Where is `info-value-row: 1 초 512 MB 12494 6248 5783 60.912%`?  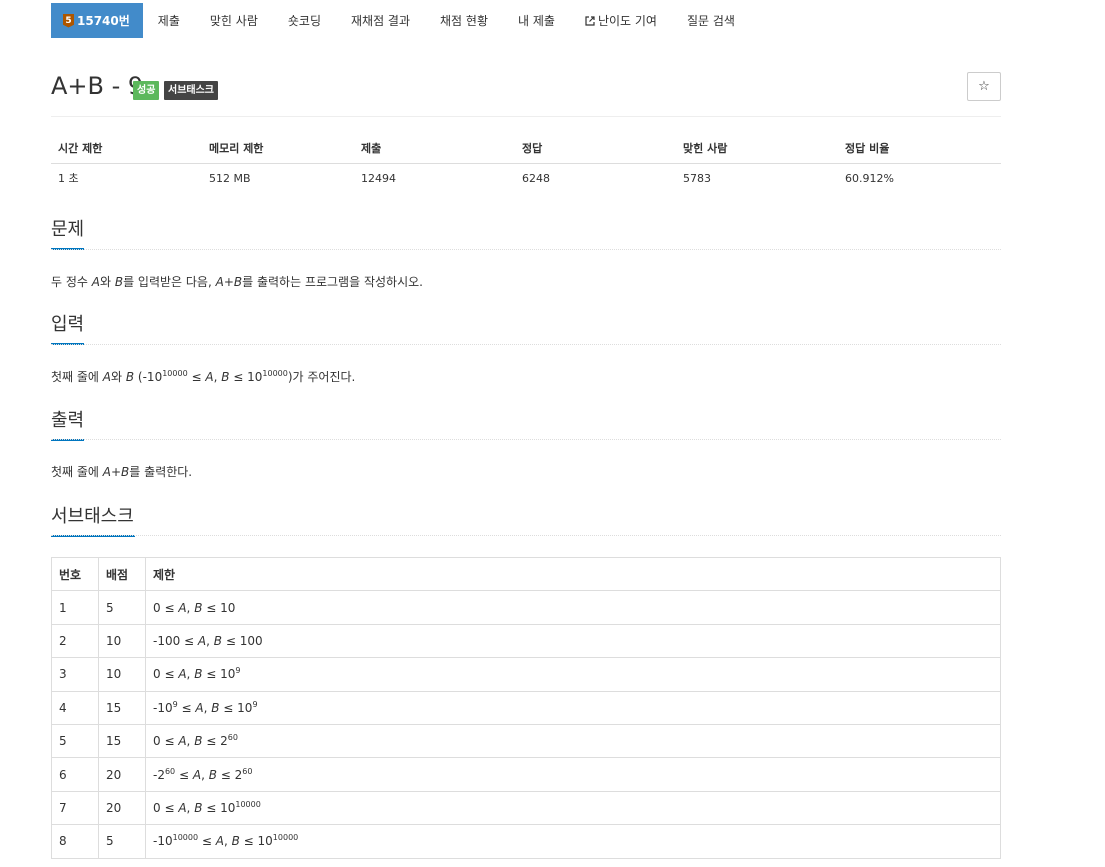 info-value-row: 1 초 512 MB 12494 6248 5783 60.912% is located at coordinates (526, 178).